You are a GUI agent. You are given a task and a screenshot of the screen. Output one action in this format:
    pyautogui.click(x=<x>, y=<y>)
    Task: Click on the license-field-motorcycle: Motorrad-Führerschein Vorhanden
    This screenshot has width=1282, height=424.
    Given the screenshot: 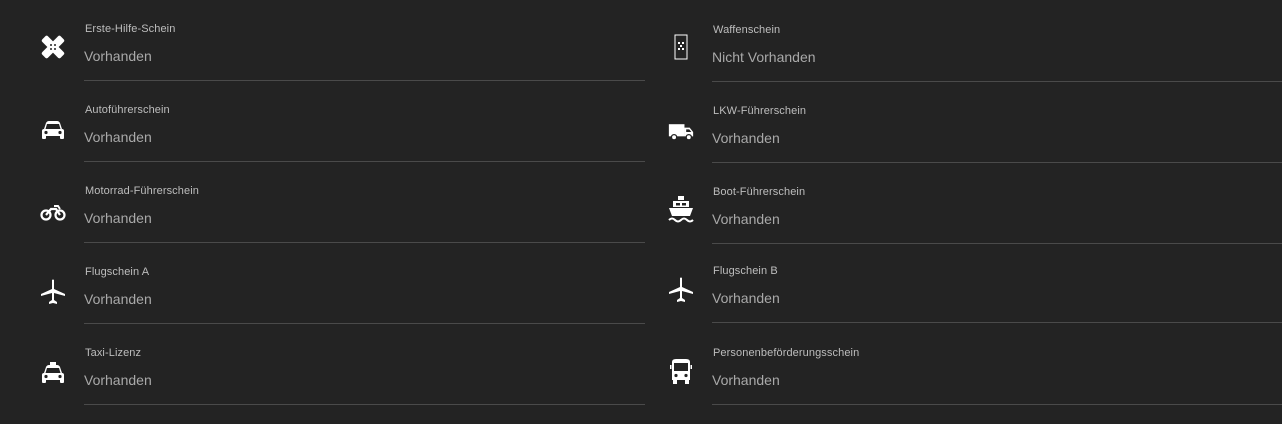 What is the action you would take?
    pyautogui.click(x=364, y=202)
    